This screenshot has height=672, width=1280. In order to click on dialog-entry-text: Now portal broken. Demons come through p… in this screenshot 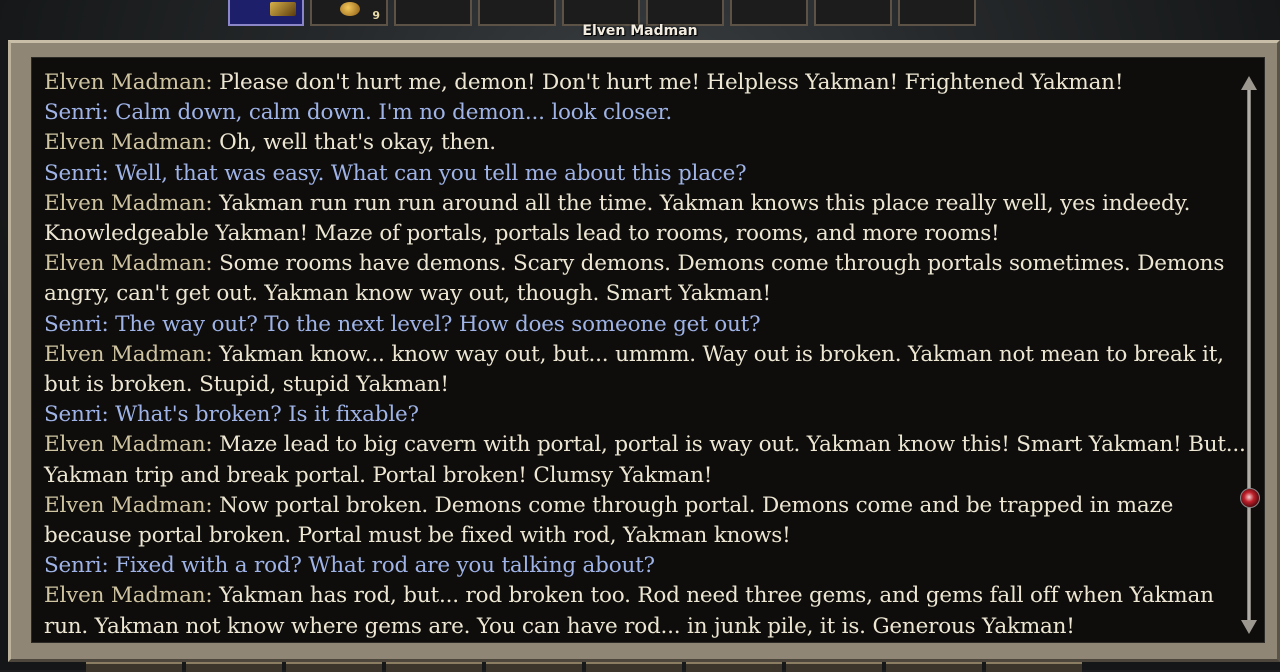, I will do `click(609, 520)`.